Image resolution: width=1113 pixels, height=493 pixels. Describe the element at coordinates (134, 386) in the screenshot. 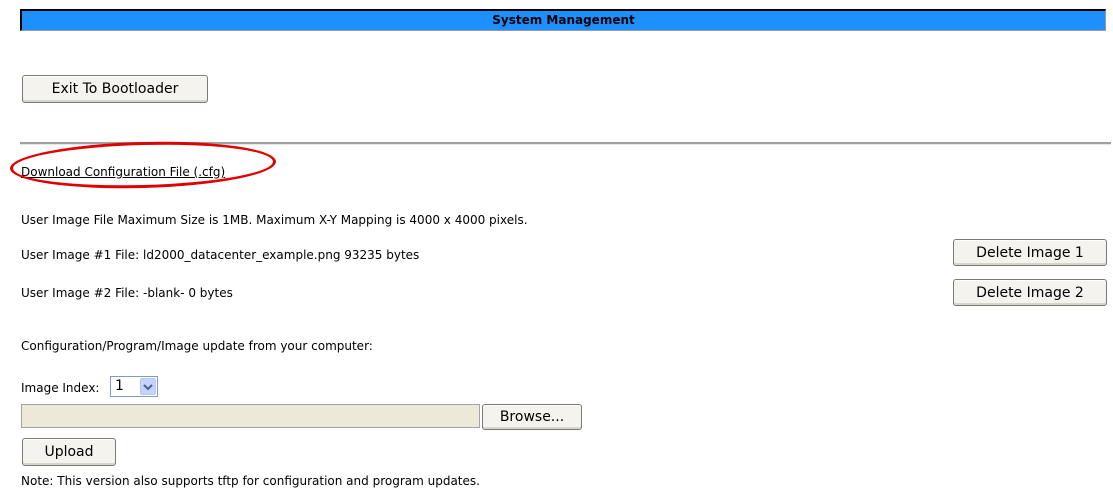

I see `image-index-select: 1` at that location.